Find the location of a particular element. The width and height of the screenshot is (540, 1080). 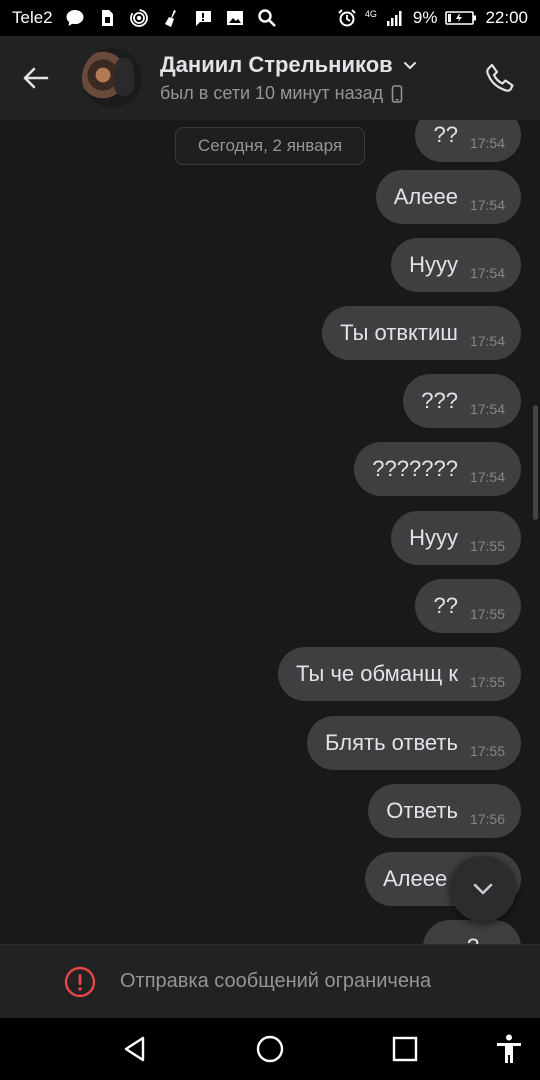

message-text: Ты отвктиш is located at coordinates (399, 332).